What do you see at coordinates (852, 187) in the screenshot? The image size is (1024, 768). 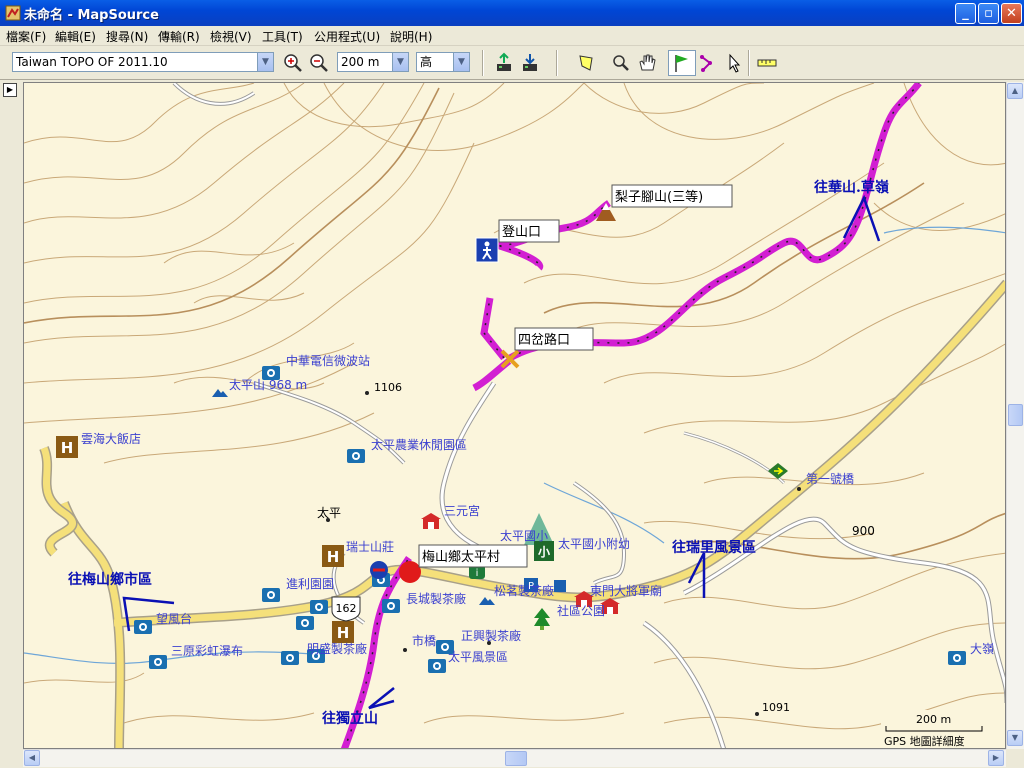 I see `annotation-to-huashan: 往華山.草嶺` at bounding box center [852, 187].